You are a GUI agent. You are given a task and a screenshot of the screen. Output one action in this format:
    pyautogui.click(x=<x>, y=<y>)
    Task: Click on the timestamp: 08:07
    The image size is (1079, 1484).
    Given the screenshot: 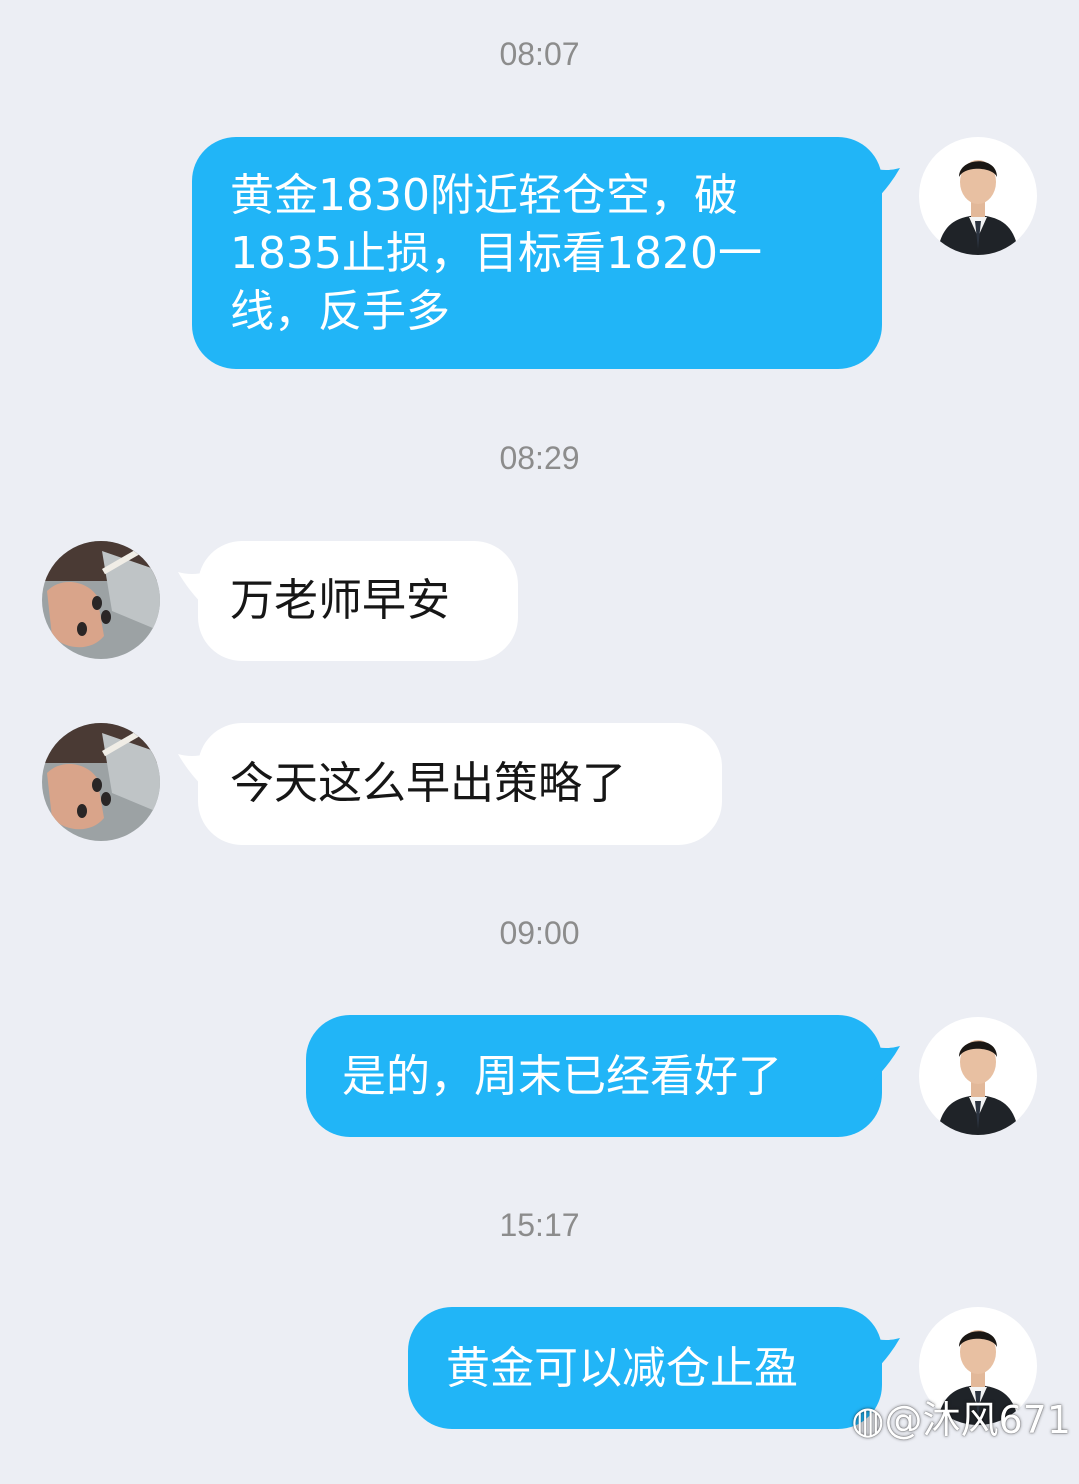 What is the action you would take?
    pyautogui.click(x=539, y=54)
    